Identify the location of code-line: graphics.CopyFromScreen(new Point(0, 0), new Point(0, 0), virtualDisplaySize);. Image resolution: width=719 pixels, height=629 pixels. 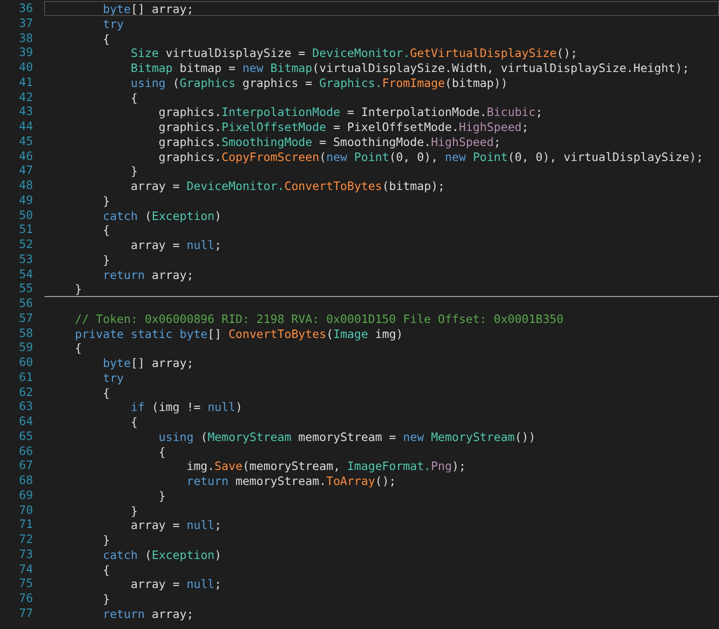
(431, 156).